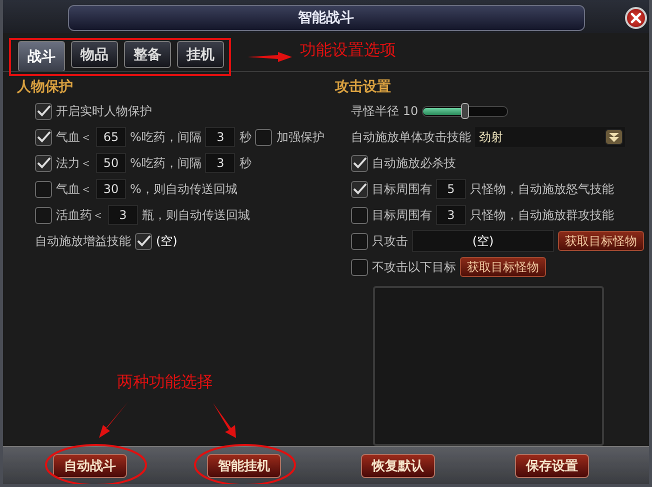 This screenshot has height=487, width=652. What do you see at coordinates (184, 189) in the screenshot?
I see `option-label: %，则自动传送回城` at bounding box center [184, 189].